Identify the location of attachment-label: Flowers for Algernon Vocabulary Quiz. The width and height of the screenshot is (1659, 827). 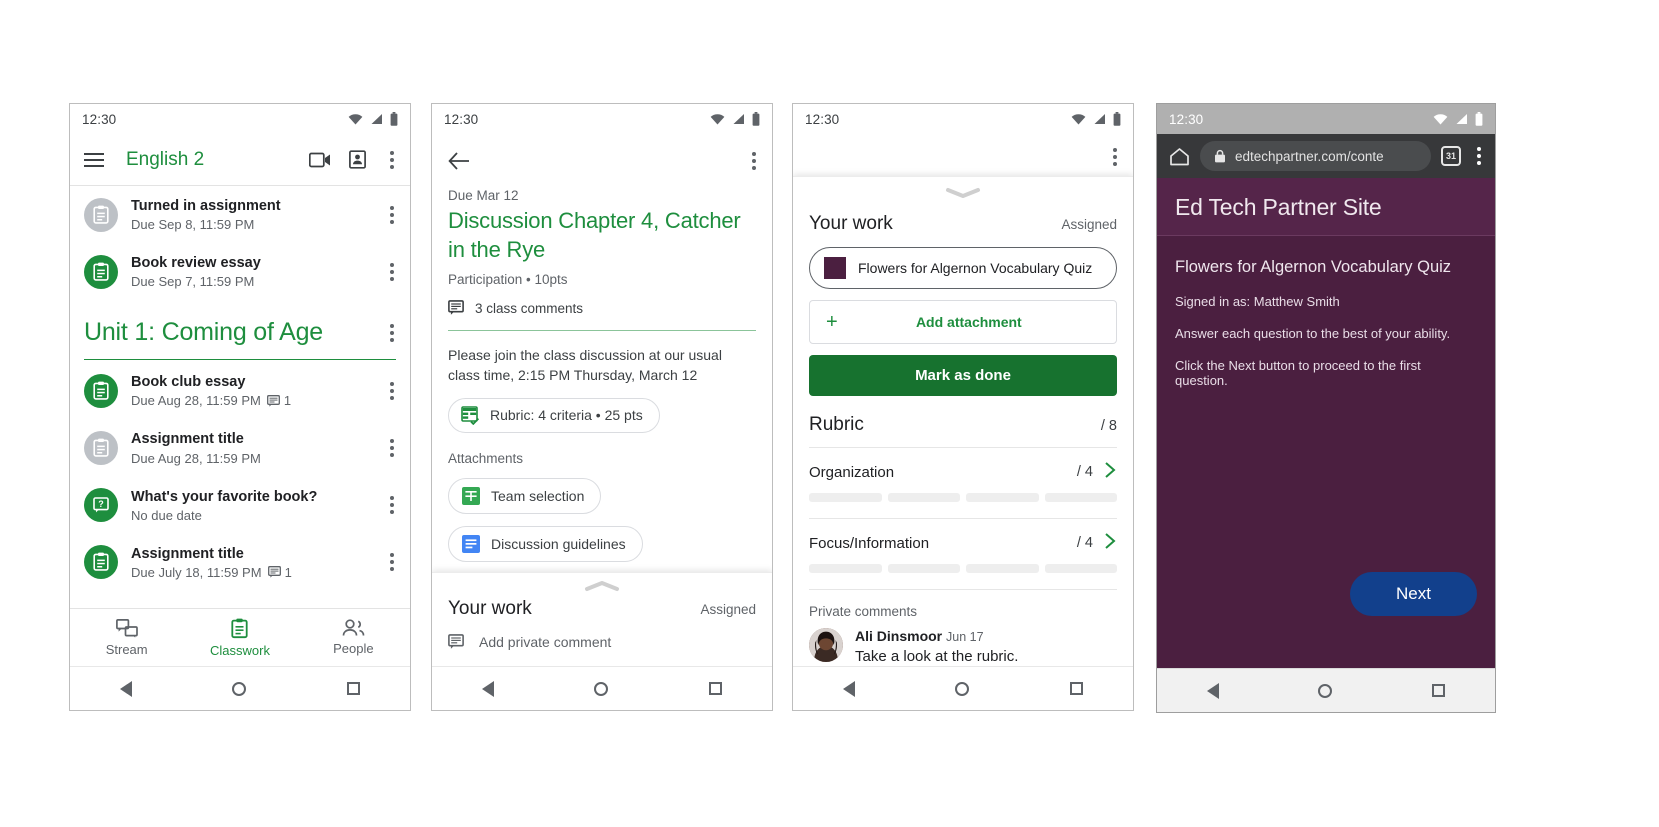
(975, 268).